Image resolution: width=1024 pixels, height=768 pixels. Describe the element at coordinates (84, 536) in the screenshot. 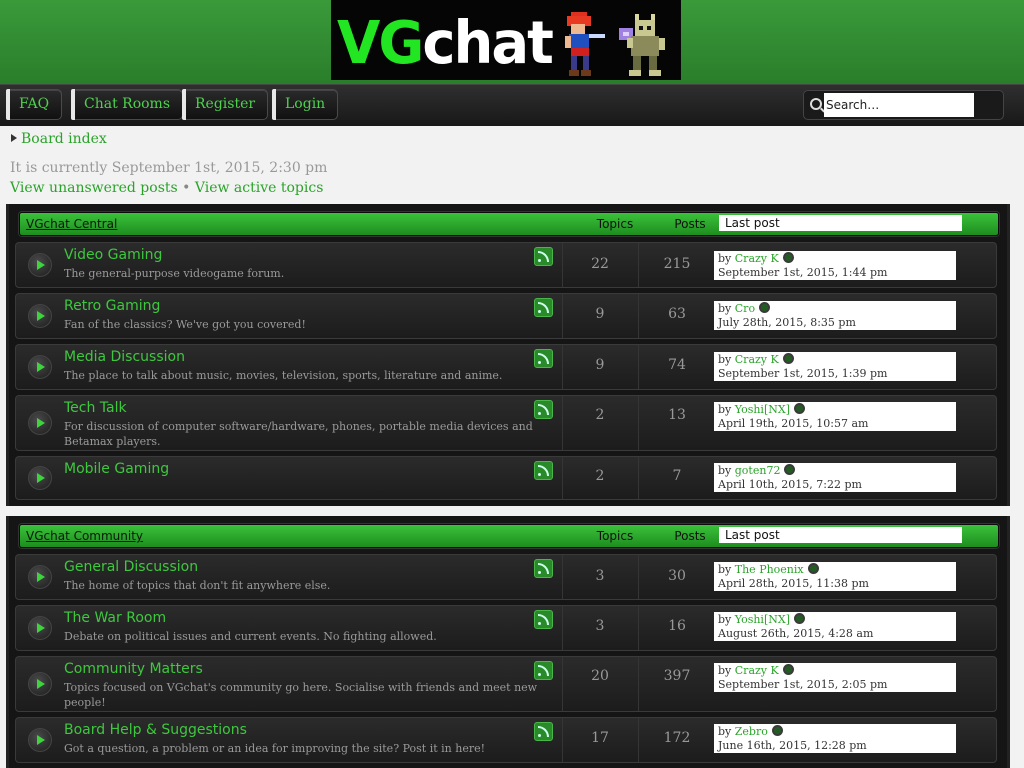

I see `category-title-link: VGchat Community` at that location.